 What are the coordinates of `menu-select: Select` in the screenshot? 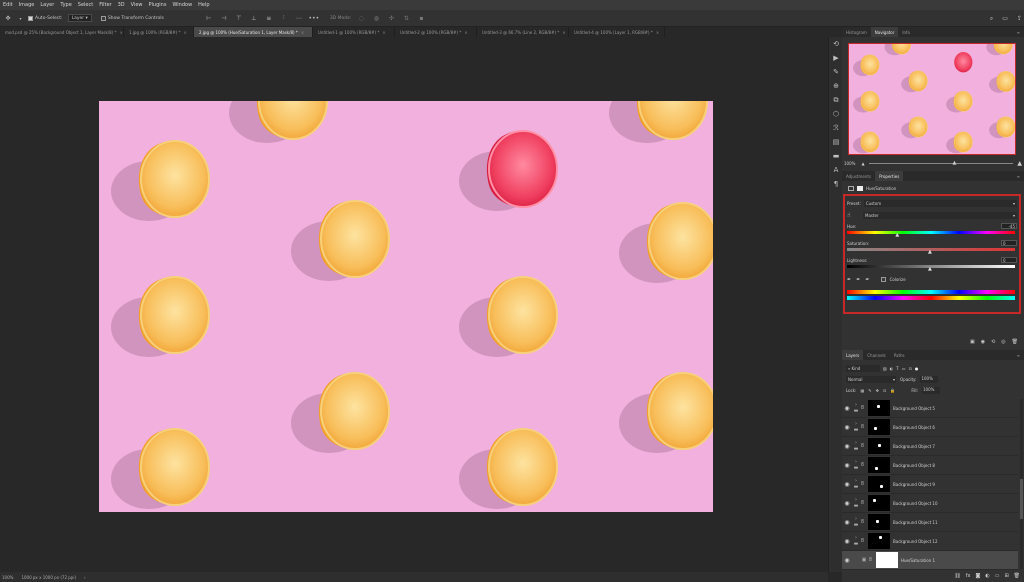 It's located at (85, 5).